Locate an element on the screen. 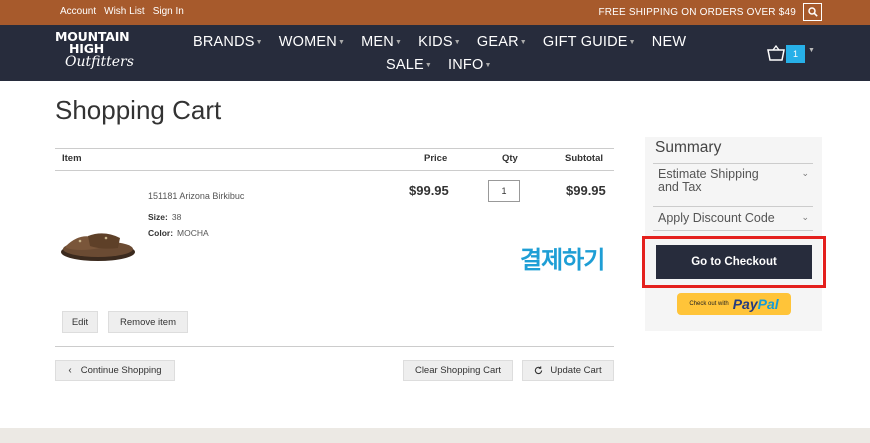  nav-label: BRANDS is located at coordinates (224, 42).